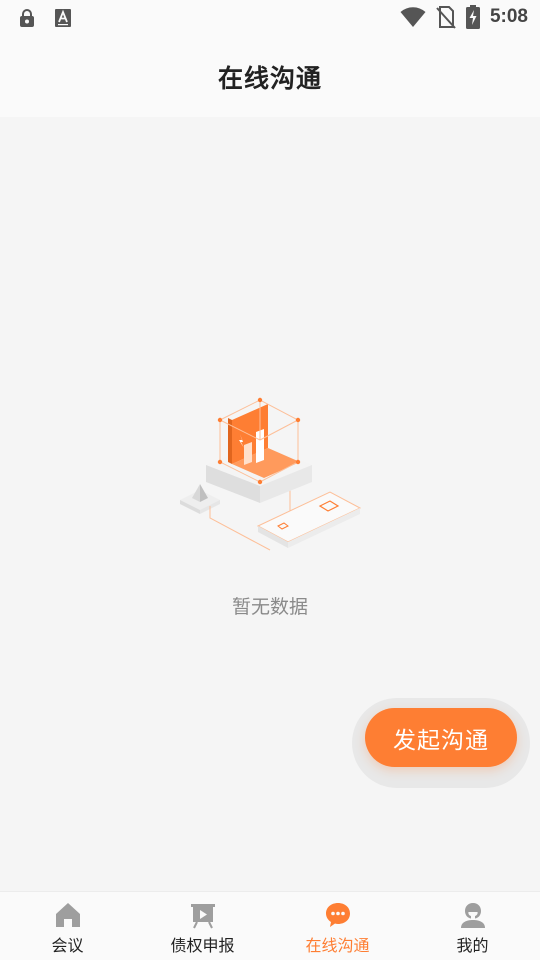 The height and width of the screenshot is (960, 540). What do you see at coordinates (508, 16) in the screenshot?
I see `status-time: 5:08` at bounding box center [508, 16].